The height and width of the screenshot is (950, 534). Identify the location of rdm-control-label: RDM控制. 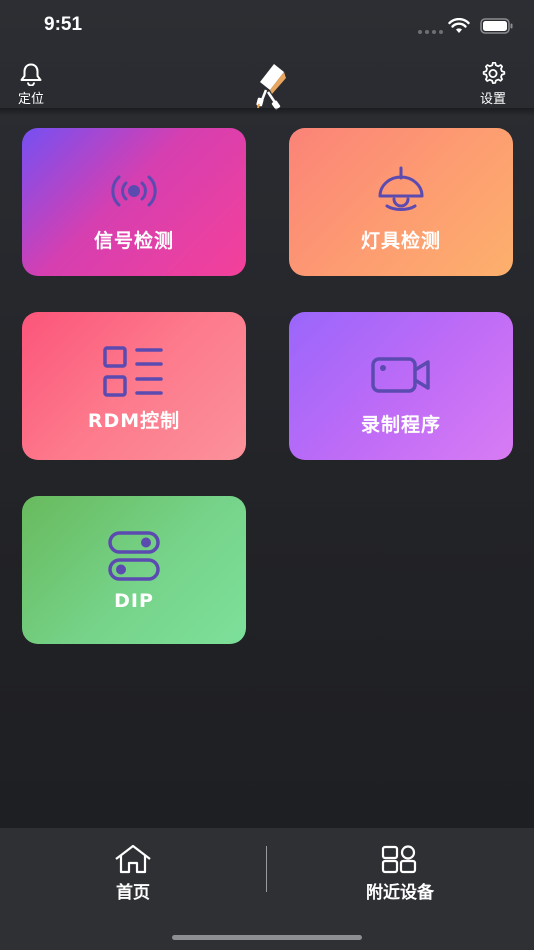
(134, 421).